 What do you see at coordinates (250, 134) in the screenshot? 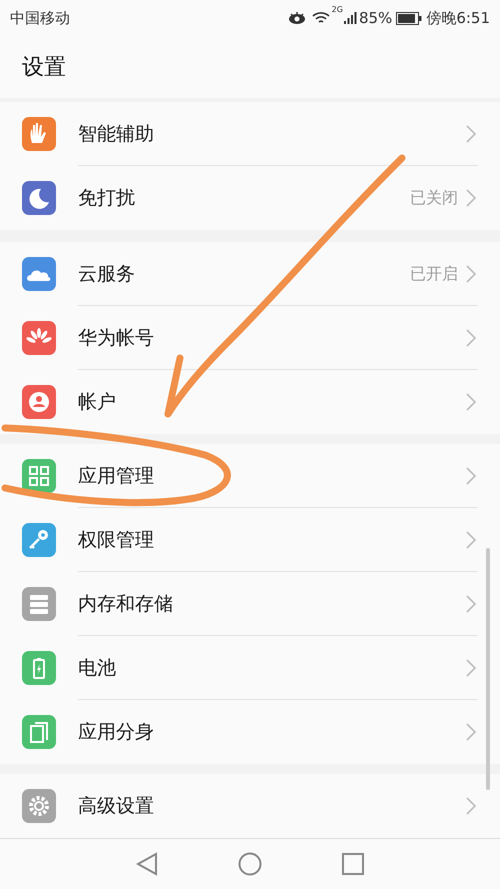
I see `settings-row: 智能辅助` at bounding box center [250, 134].